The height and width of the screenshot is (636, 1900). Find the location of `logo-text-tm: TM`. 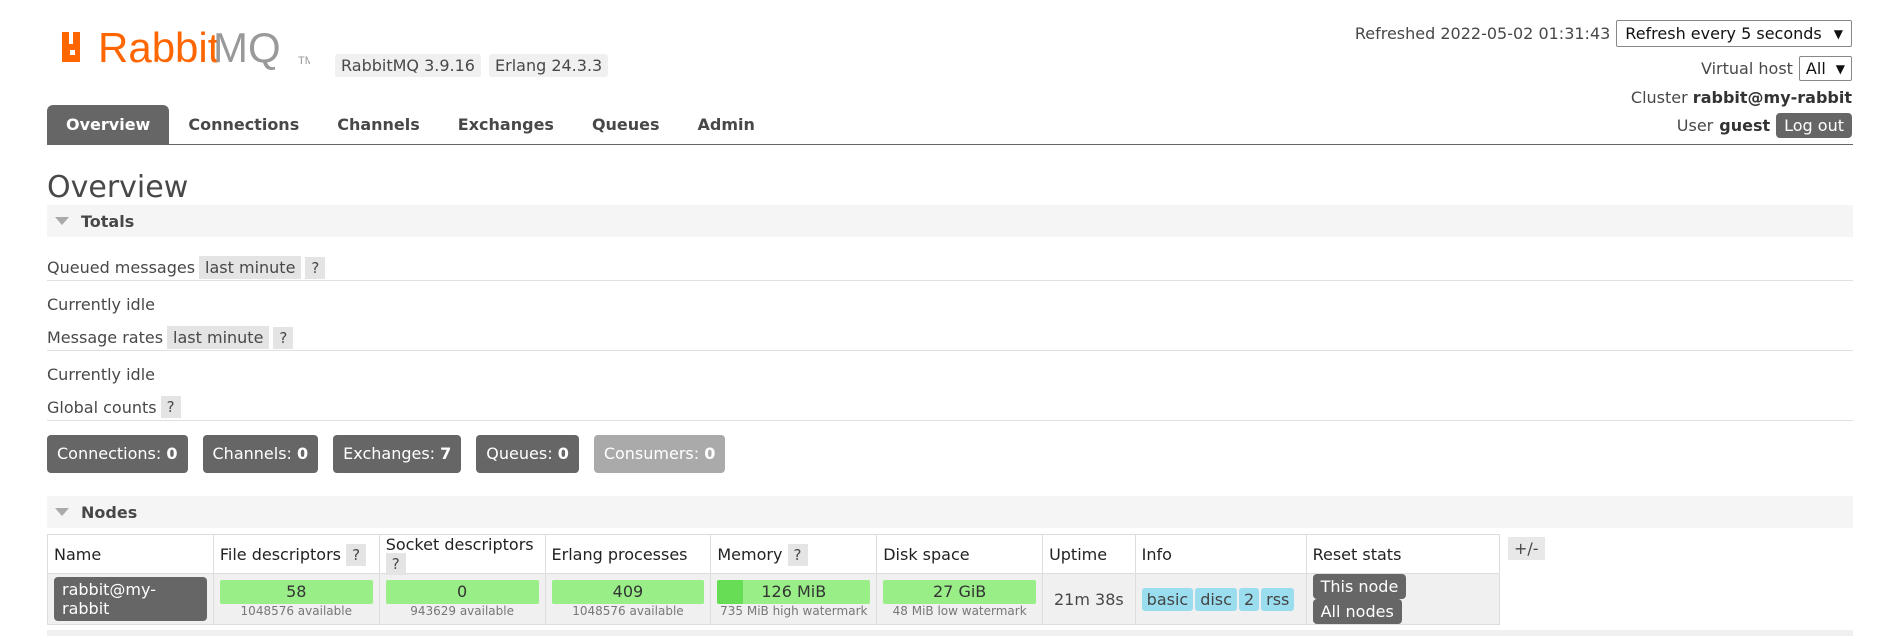

logo-text-tm: TM is located at coordinates (304, 61).